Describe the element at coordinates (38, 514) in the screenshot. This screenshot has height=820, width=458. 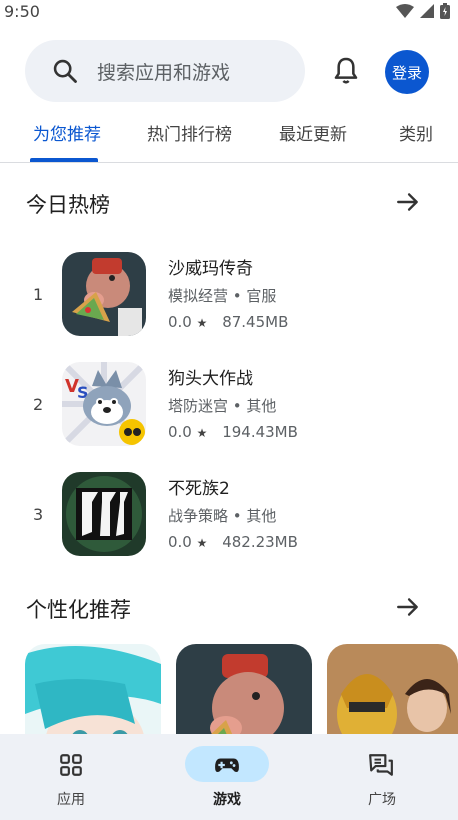
I see `rank-number: 3` at that location.